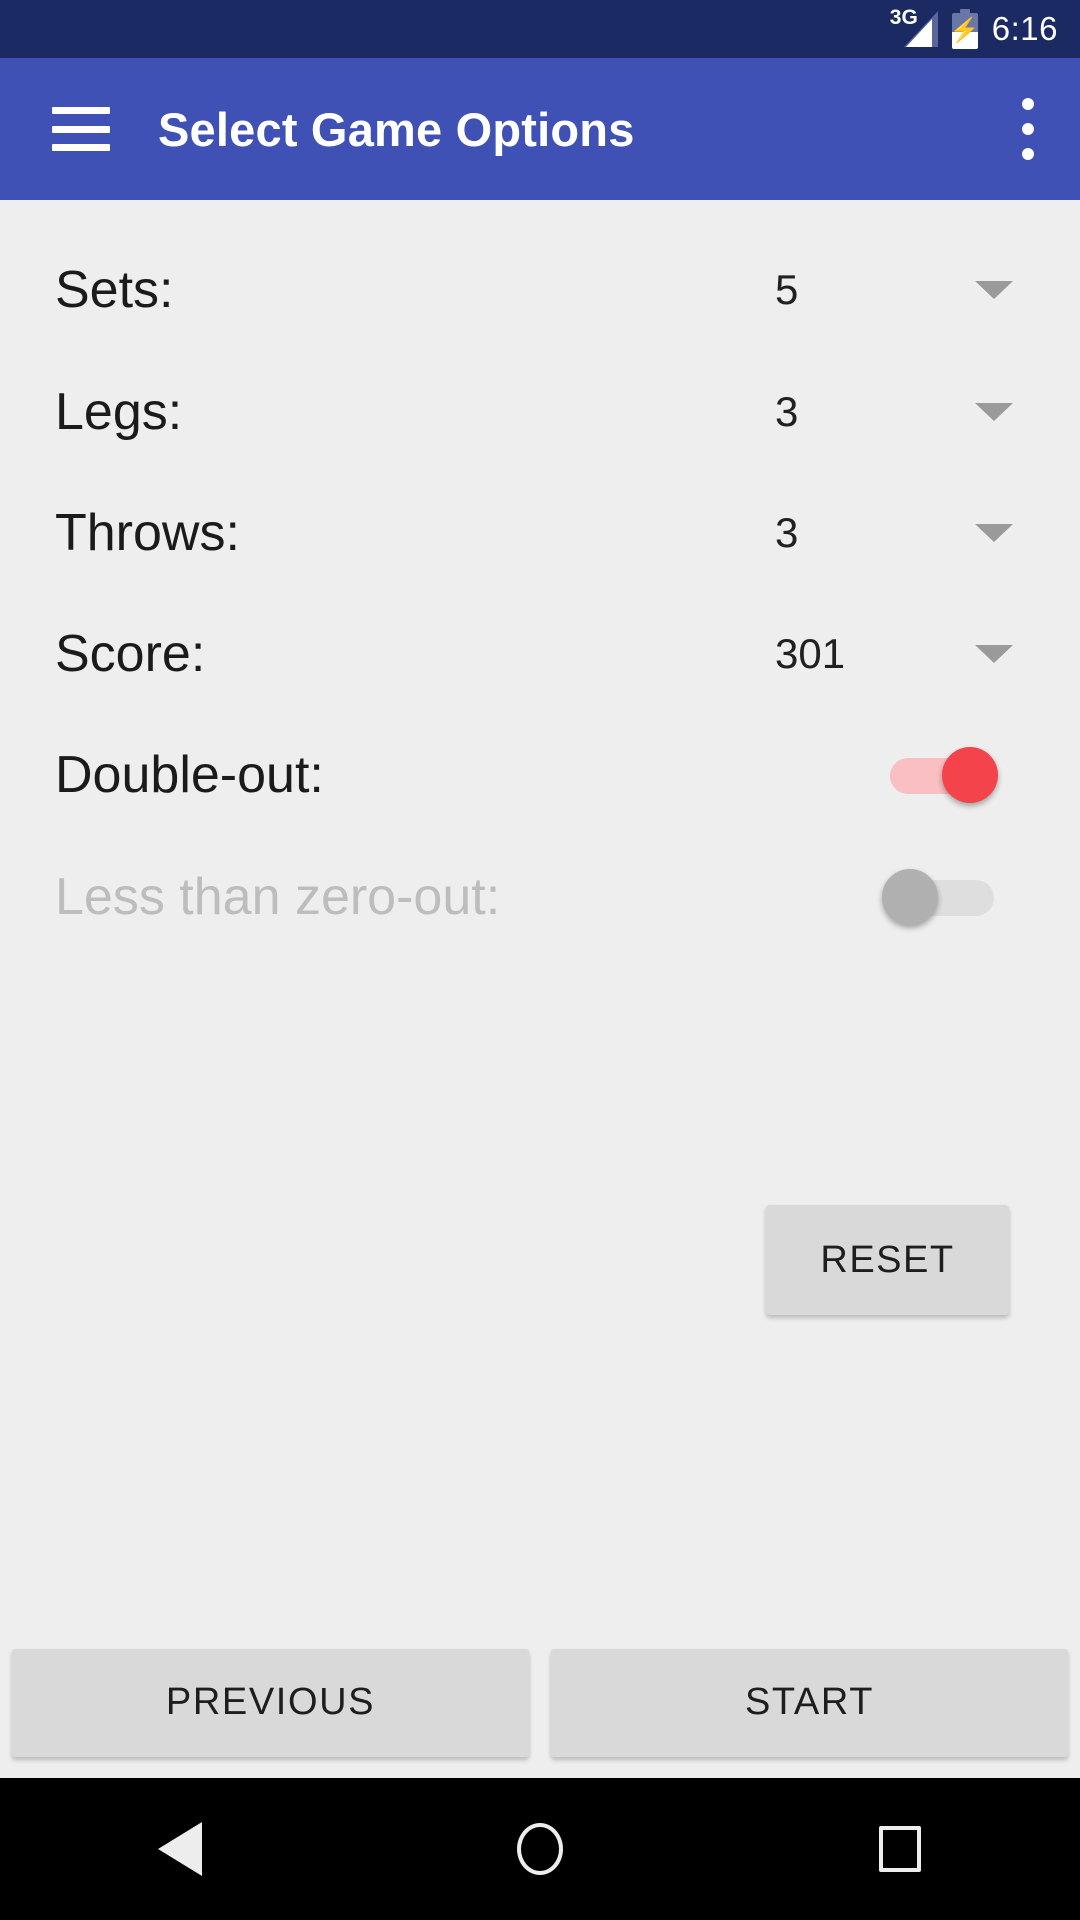 This screenshot has width=1080, height=1920. What do you see at coordinates (119, 412) in the screenshot?
I see `option-label-legs: Legs:` at bounding box center [119, 412].